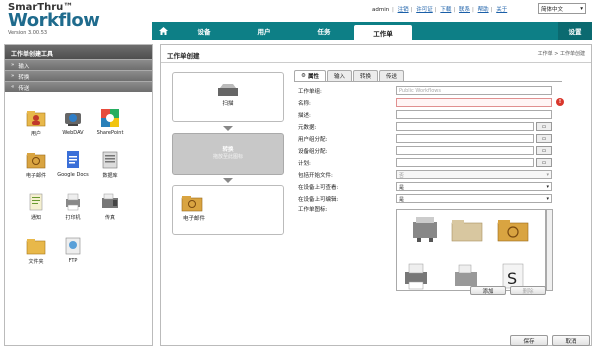 This screenshot has width=600, height=350. What do you see at coordinates (24, 89) in the screenshot?
I see `section-label: 传送` at bounding box center [24, 89].